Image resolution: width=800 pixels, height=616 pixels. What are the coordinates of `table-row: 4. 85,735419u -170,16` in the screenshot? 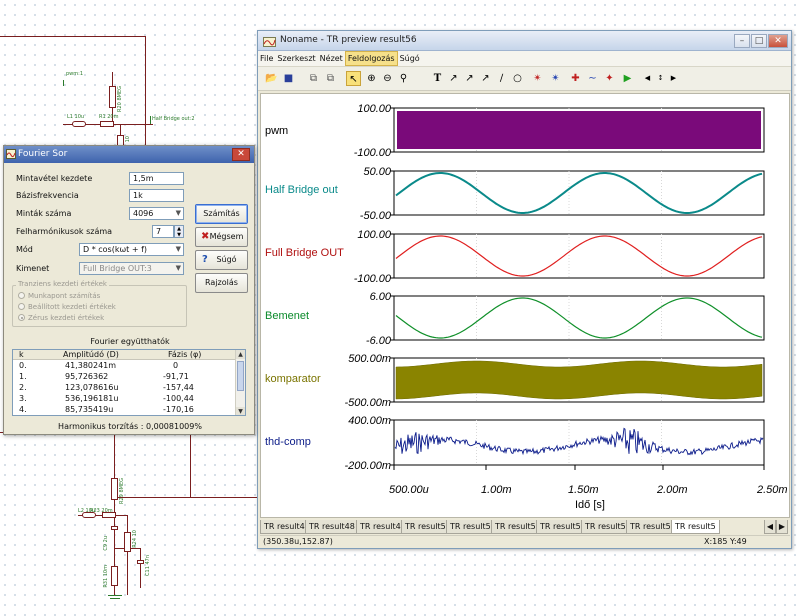 It's located at (125, 410).